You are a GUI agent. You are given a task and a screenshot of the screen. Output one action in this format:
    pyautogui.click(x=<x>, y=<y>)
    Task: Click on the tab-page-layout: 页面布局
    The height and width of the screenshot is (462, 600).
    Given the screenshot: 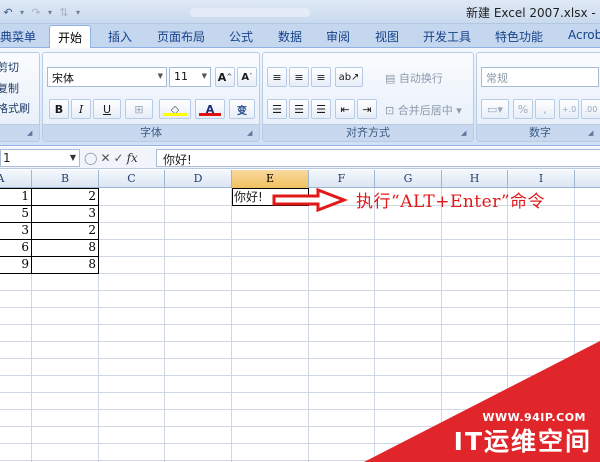 What is the action you would take?
    pyautogui.click(x=181, y=38)
    